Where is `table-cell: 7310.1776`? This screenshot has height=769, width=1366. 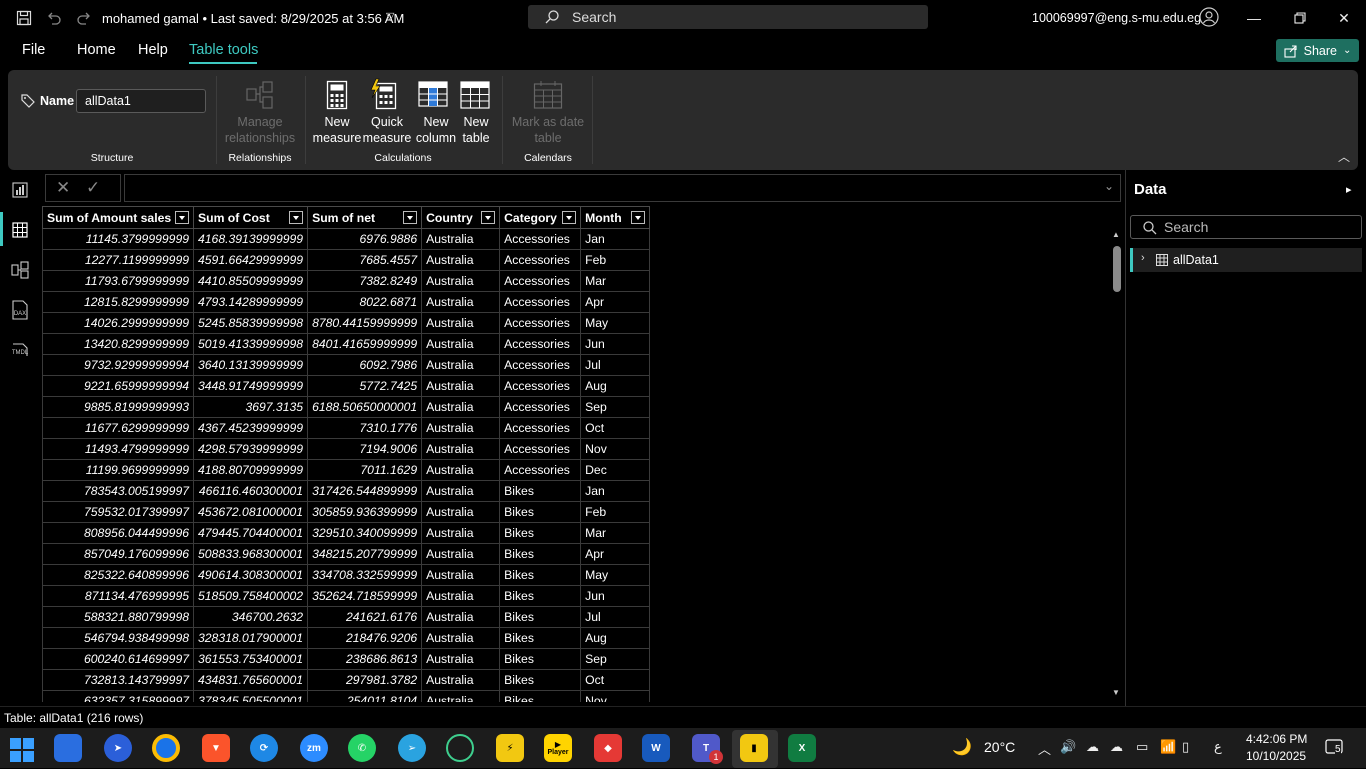 table-cell: 7310.1776 is located at coordinates (365, 428).